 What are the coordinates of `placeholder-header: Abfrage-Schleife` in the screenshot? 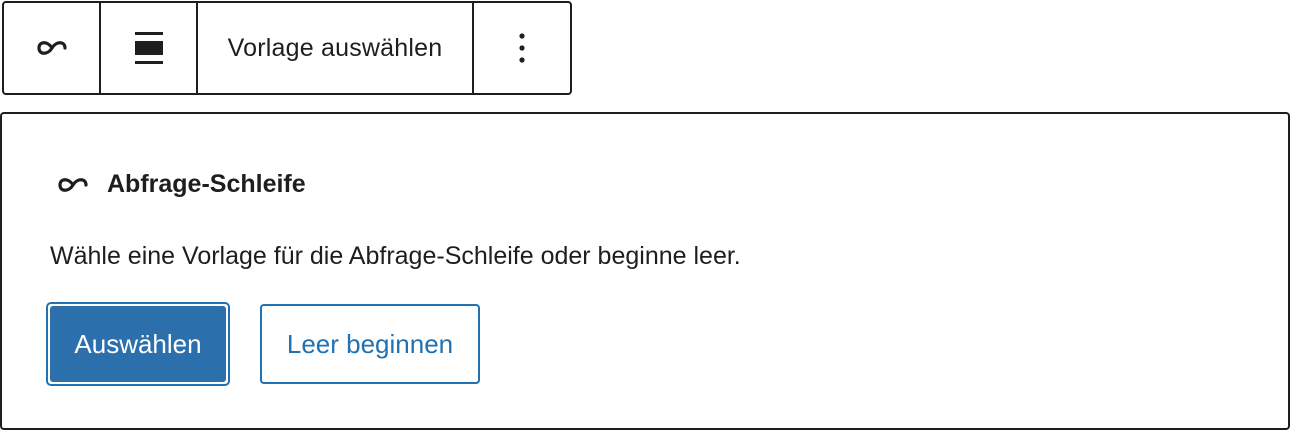 It's located at (181, 184).